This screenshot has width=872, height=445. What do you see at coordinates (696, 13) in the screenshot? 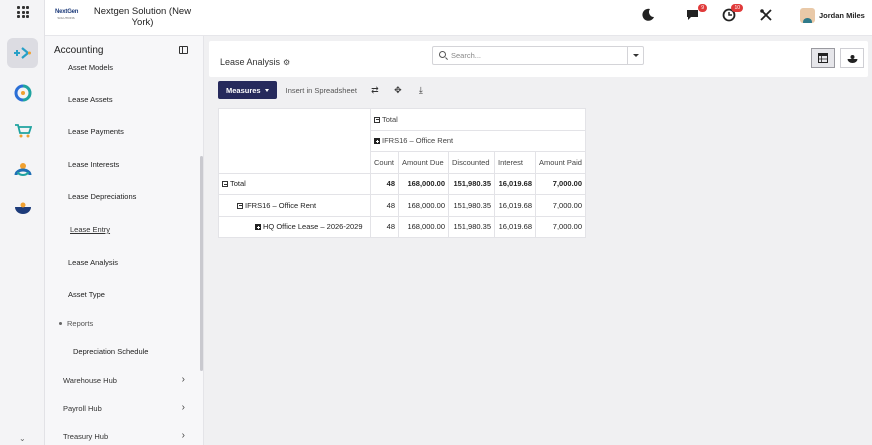
I see `chat-icon: 9` at bounding box center [696, 13].